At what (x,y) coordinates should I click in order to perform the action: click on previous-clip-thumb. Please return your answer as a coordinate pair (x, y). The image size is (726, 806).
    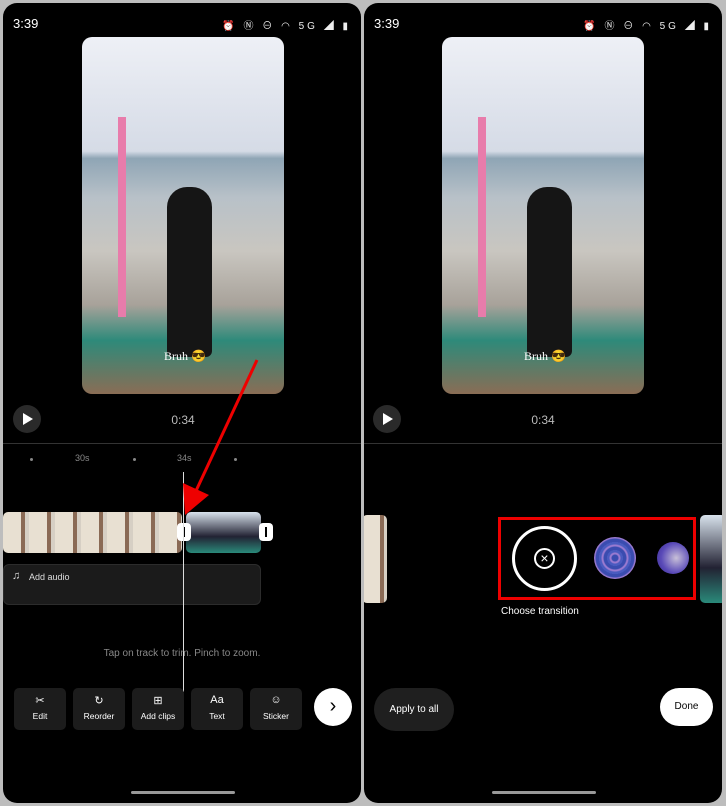
    Looking at the image, I should click on (375, 559).